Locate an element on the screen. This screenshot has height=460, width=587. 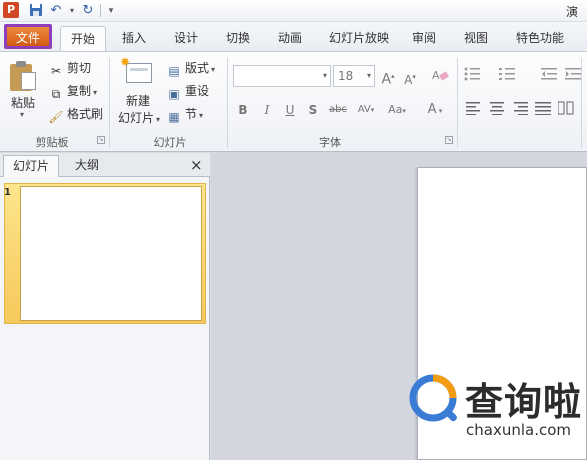
layout-button: ▤ 版式 ▾ is located at coordinates (190, 68).